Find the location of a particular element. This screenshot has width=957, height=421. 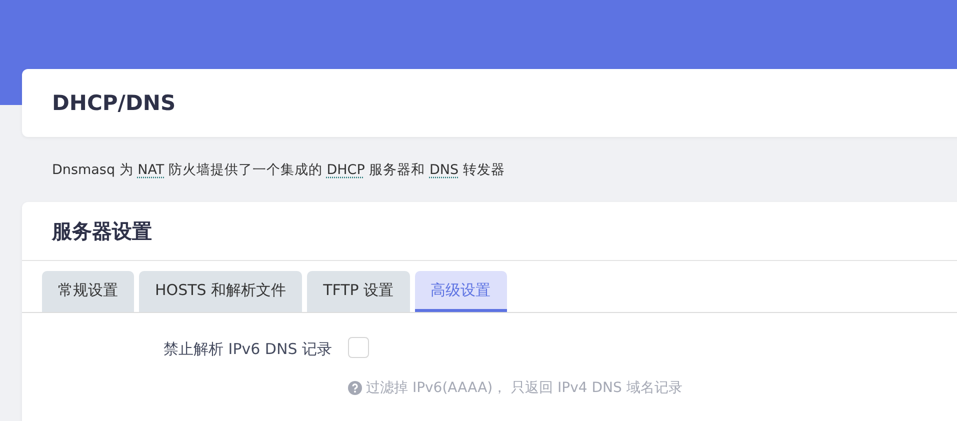

abbreviation: DHCP is located at coordinates (345, 170).